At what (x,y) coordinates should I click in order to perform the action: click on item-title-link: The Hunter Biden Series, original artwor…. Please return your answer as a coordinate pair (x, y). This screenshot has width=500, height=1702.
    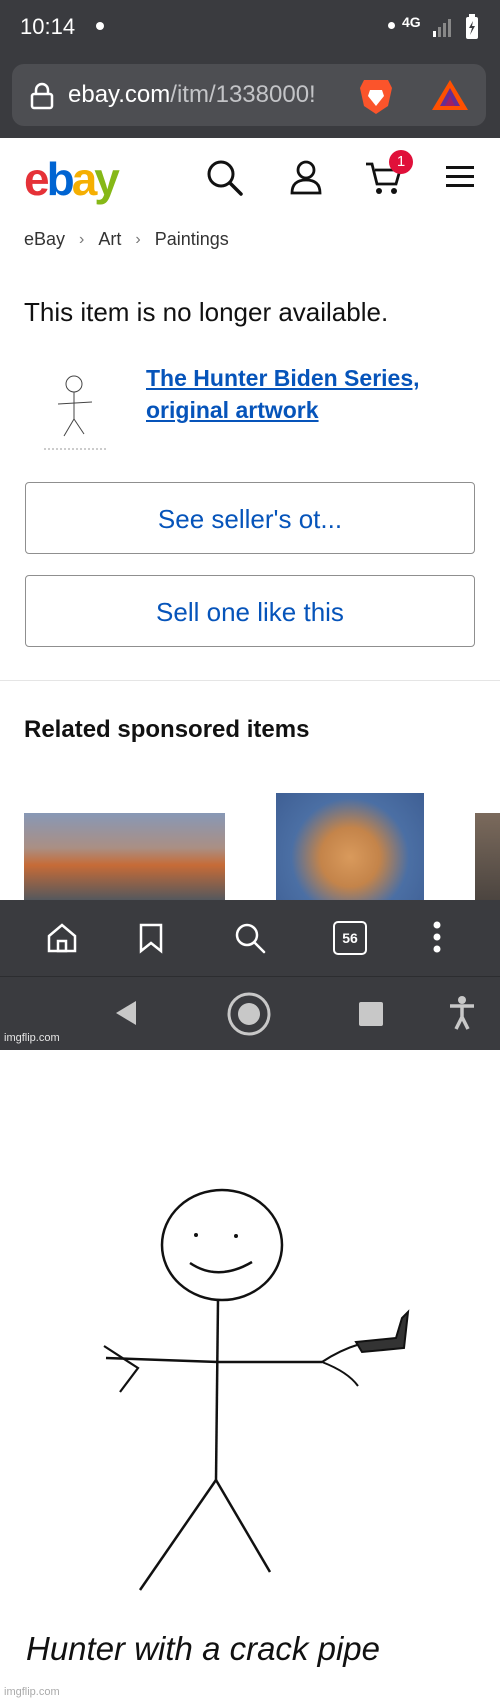
    Looking at the image, I should click on (311, 394).